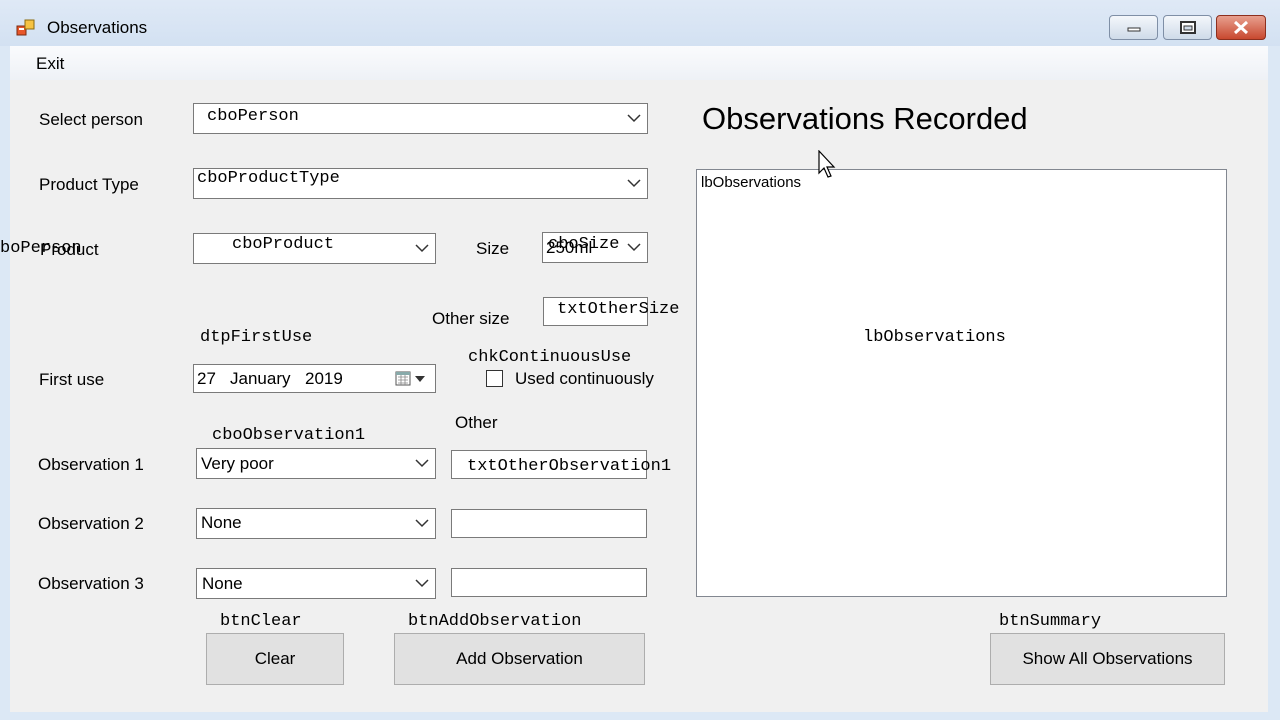 The height and width of the screenshot is (720, 1280). What do you see at coordinates (91, 119) in the screenshot?
I see `select-person-label: Select person` at bounding box center [91, 119].